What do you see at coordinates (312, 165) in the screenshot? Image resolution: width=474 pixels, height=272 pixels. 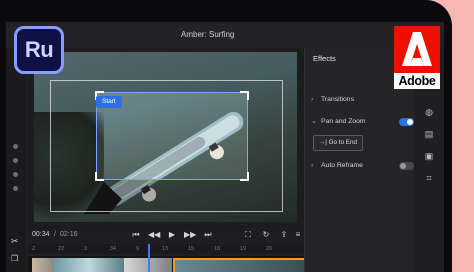 I see `auto-reframe-chevron-icon: ›` at bounding box center [312, 165].